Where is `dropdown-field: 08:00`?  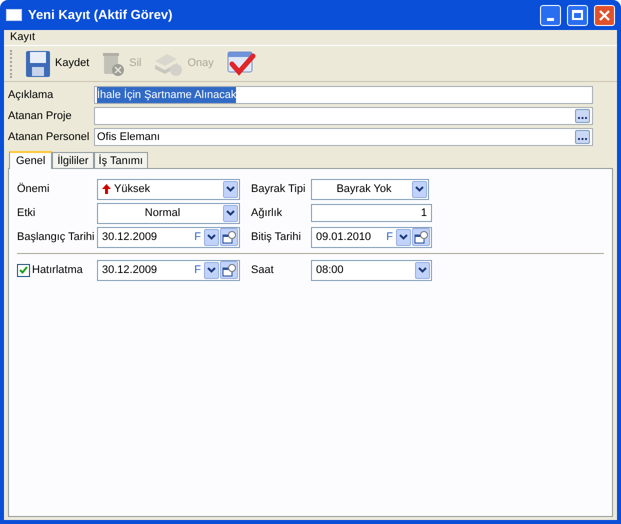
dropdown-field: 08:00 is located at coordinates (371, 270).